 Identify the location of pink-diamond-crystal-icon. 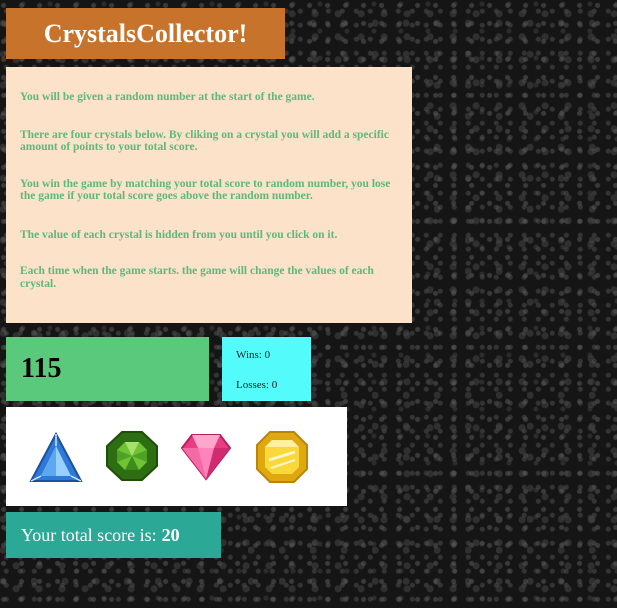
(206, 457).